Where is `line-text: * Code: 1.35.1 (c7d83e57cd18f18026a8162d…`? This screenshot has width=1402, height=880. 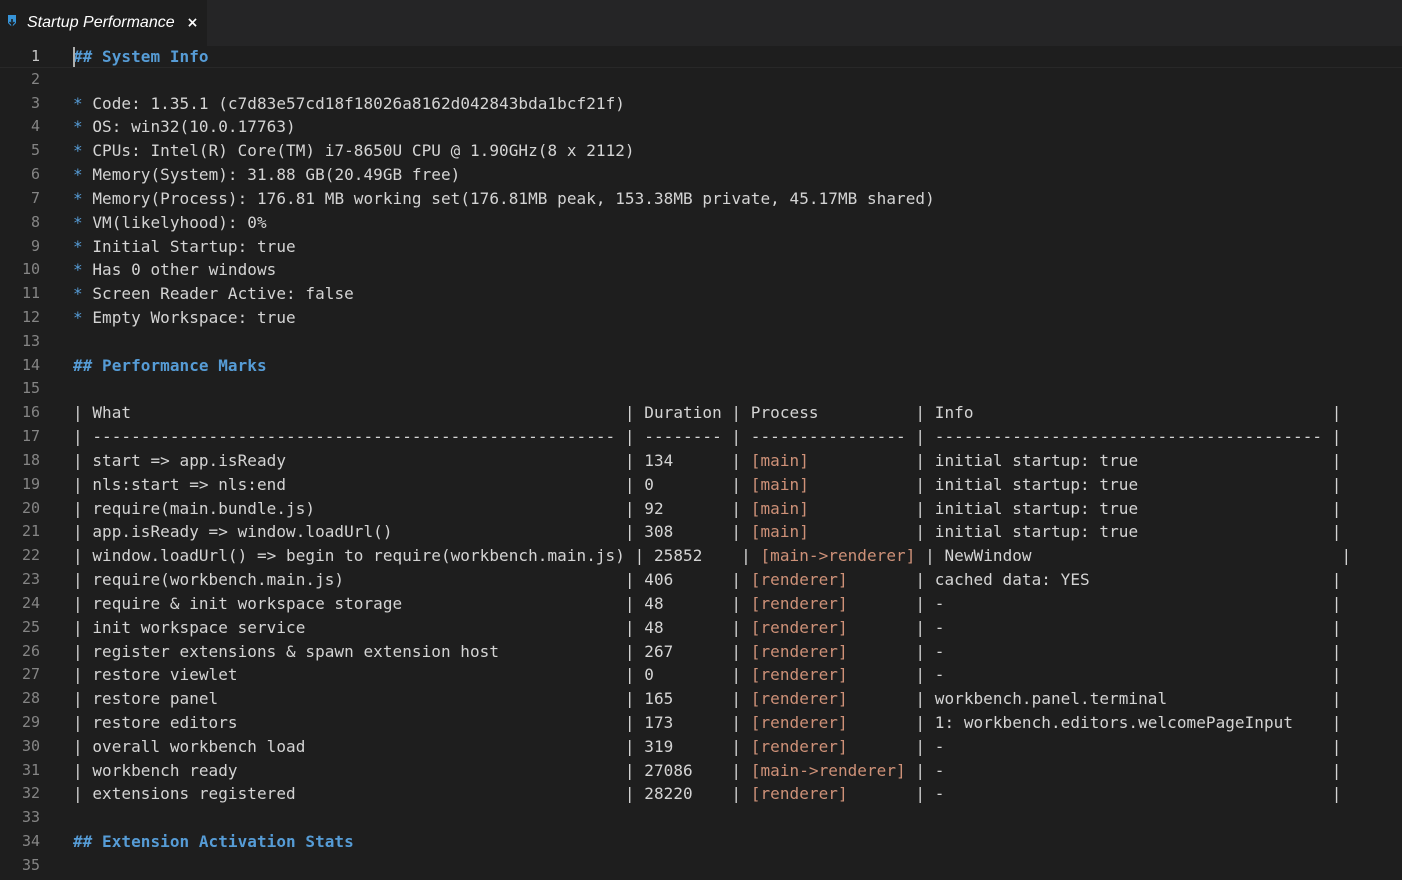
line-text: * Code: 1.35.1 (c7d83e57cd18f18026a8162d… is located at coordinates (349, 104).